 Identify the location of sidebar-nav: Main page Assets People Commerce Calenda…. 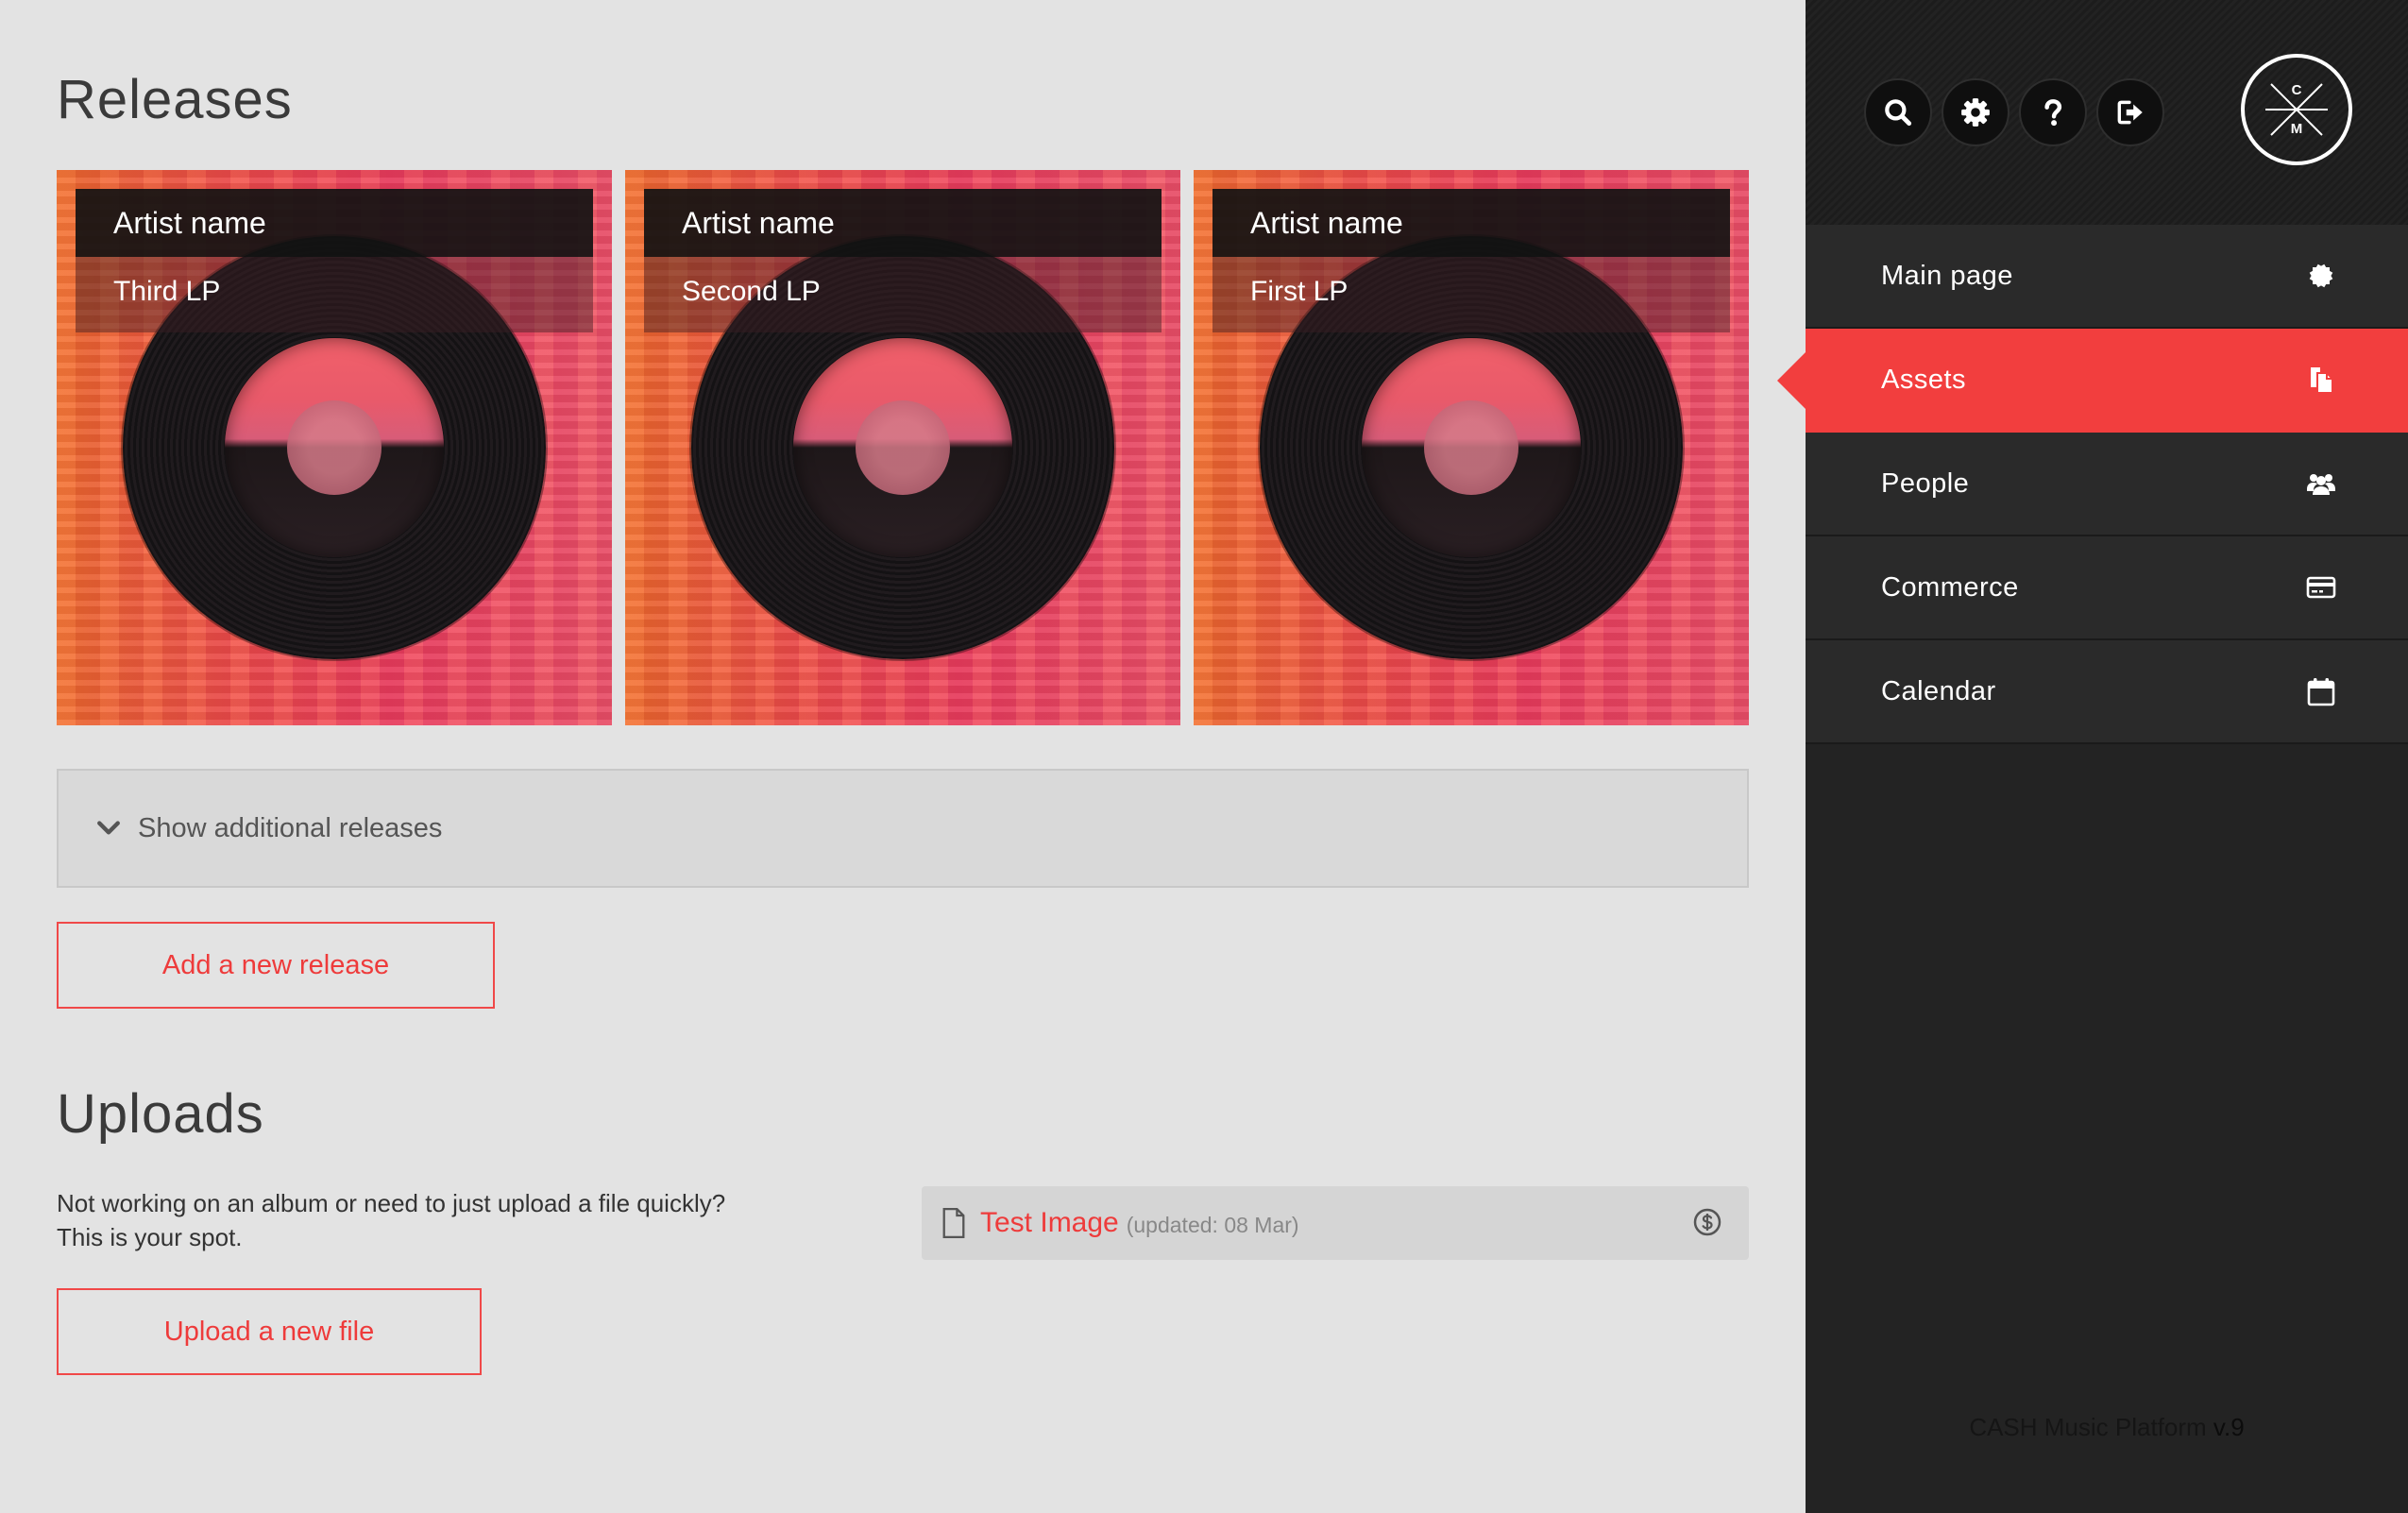
(2092, 484).